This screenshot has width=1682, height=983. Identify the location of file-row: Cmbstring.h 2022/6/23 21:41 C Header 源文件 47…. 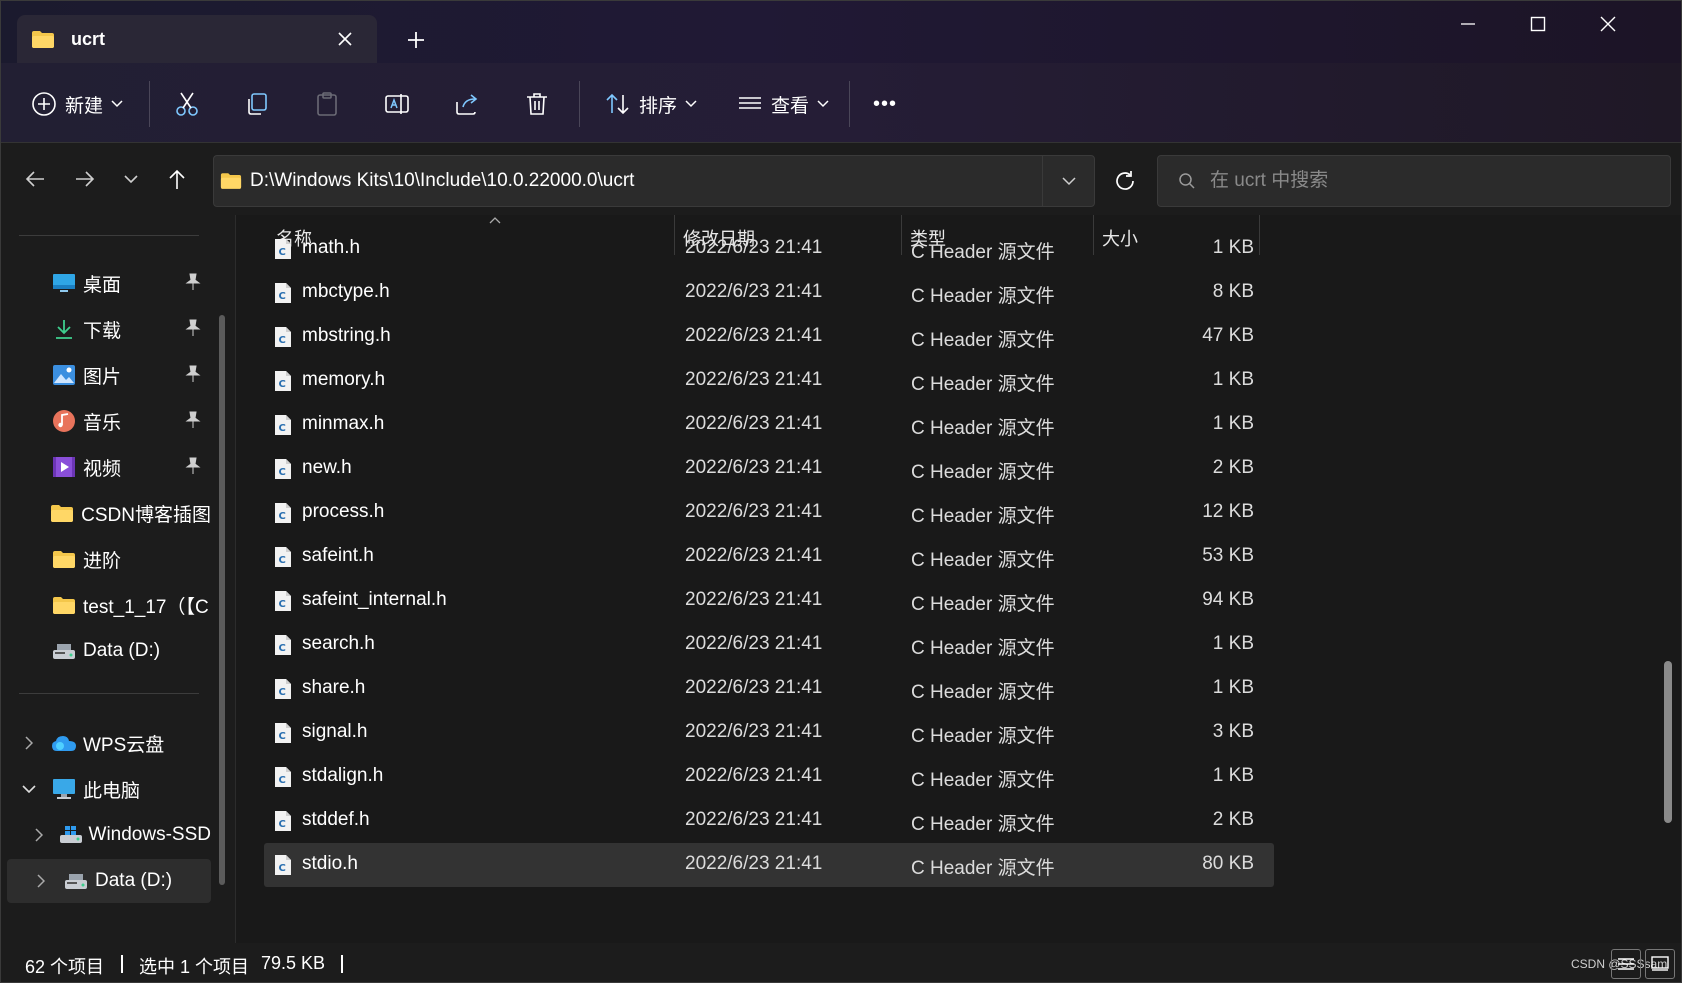
(769, 337).